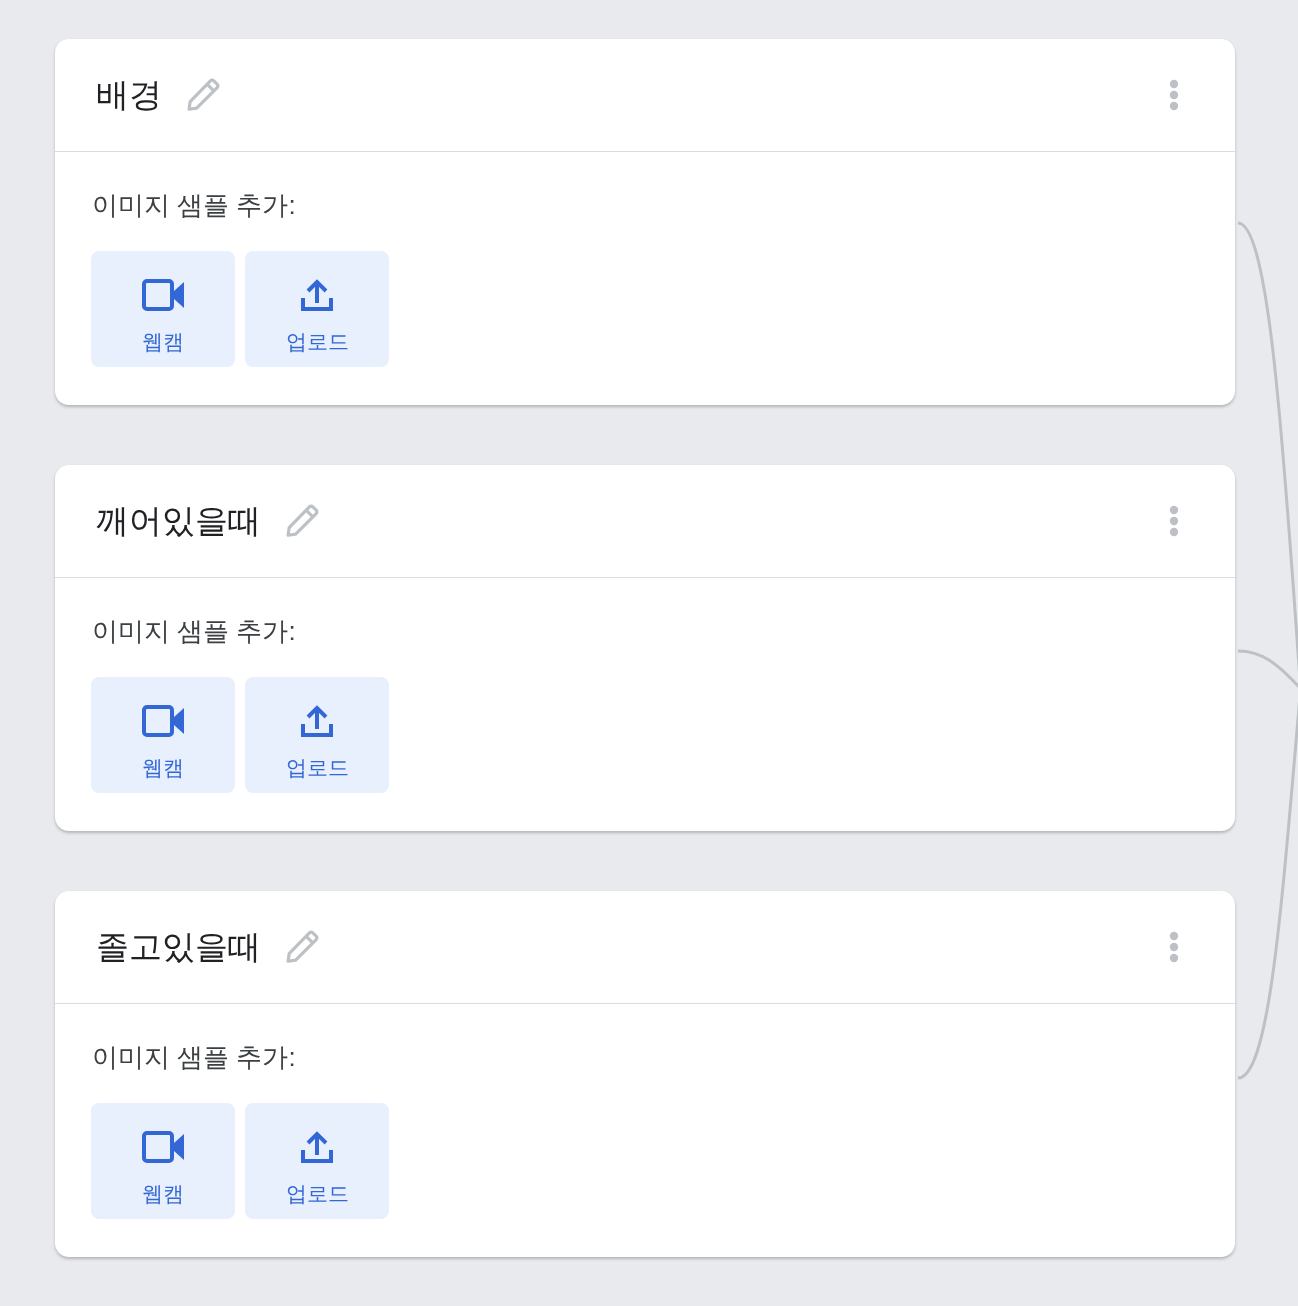  What do you see at coordinates (178, 521) in the screenshot?
I see `class-name: 깨어있을때` at bounding box center [178, 521].